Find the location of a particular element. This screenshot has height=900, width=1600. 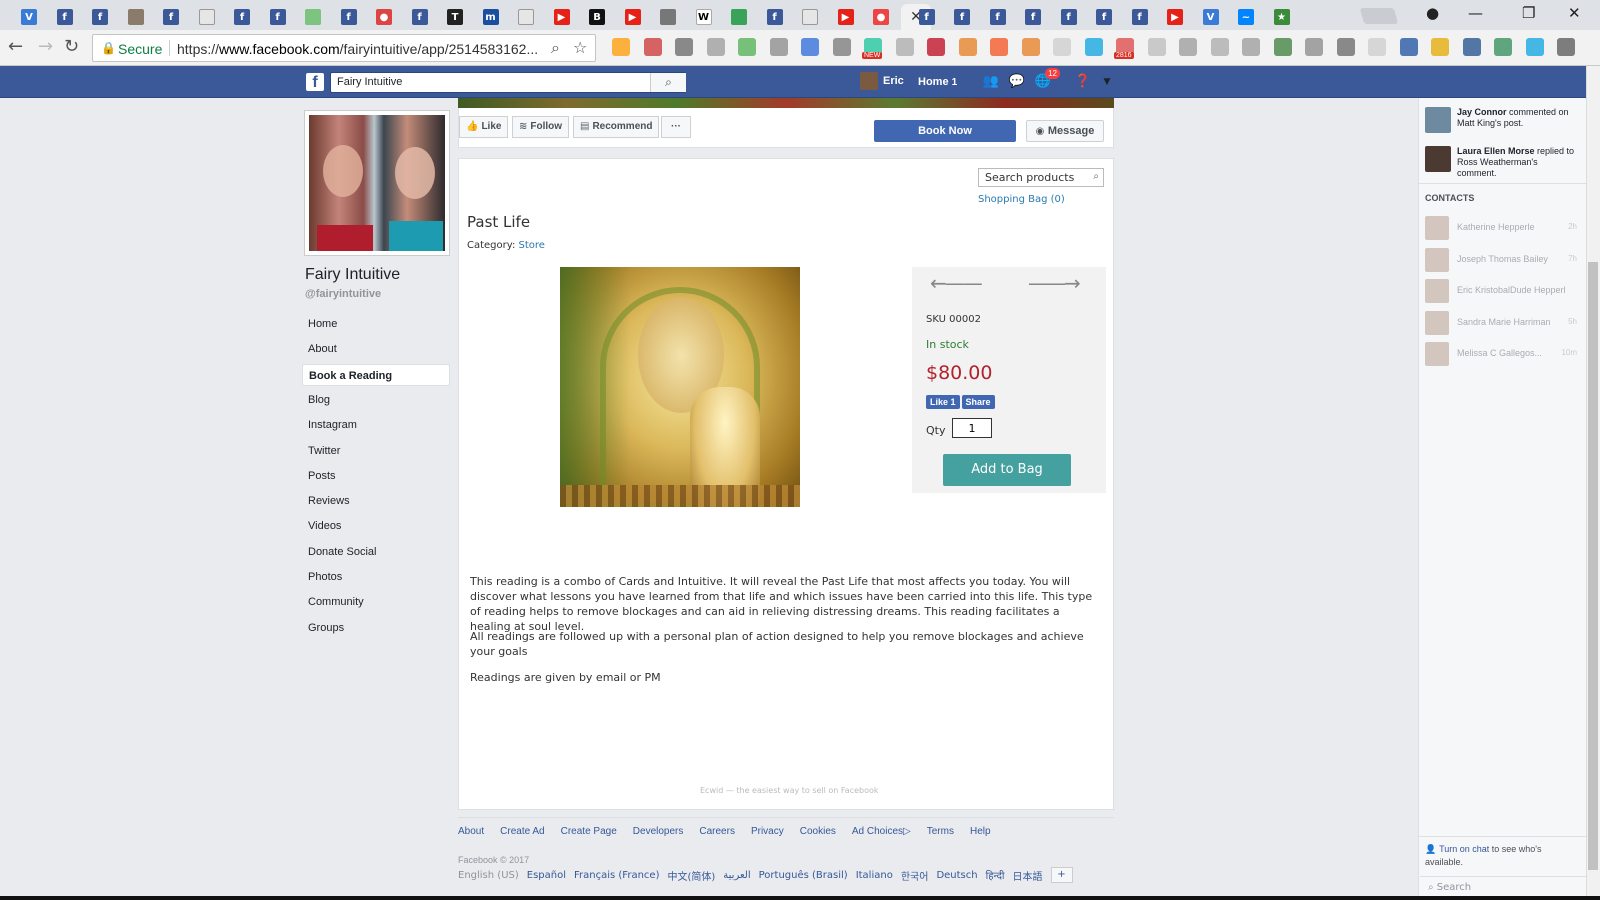

puzzle-icon is located at coordinates (715, 47).